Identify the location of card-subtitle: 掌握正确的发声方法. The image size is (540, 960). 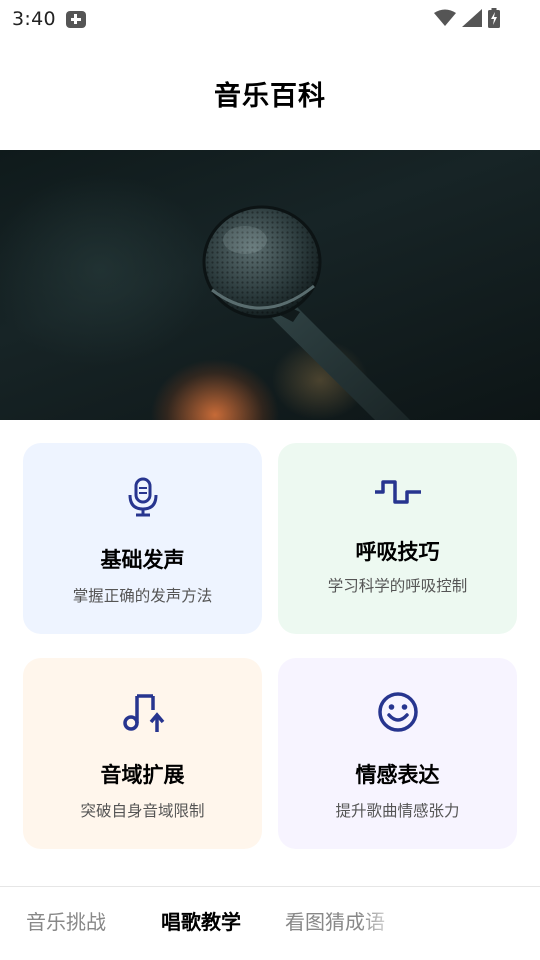
(142, 596).